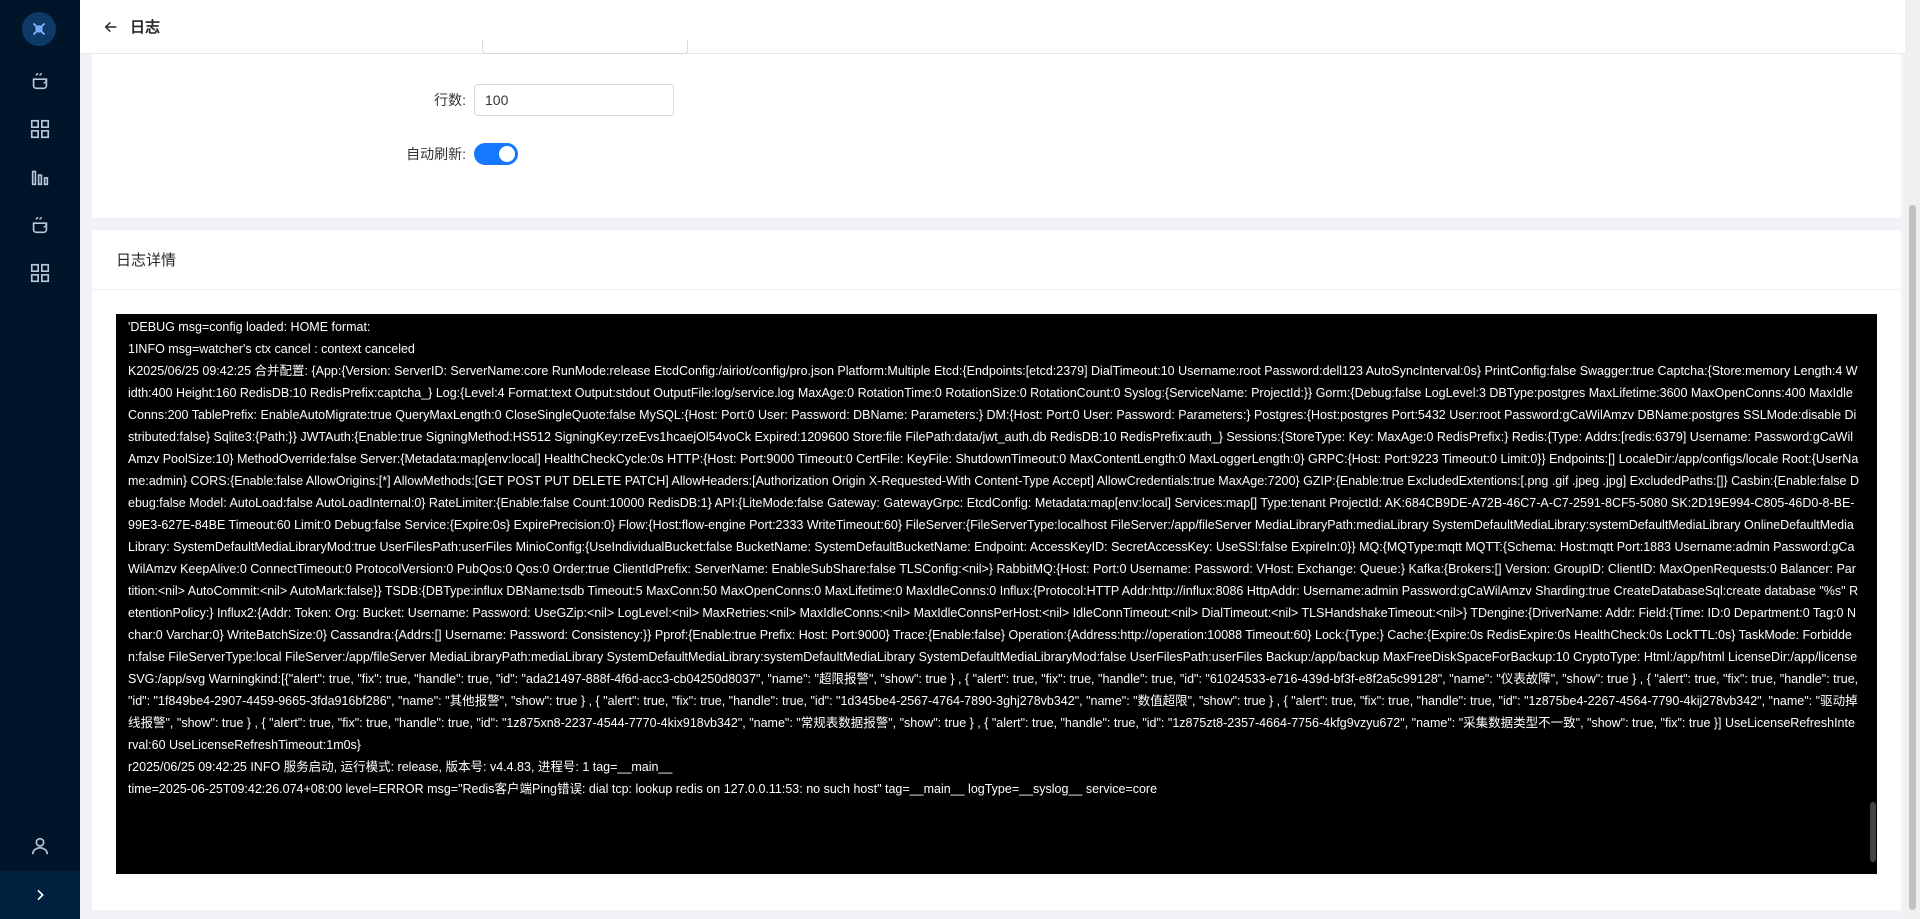 The height and width of the screenshot is (919, 1920). What do you see at coordinates (1912, 557) in the screenshot?
I see `page-scrollbar-thumb` at bounding box center [1912, 557].